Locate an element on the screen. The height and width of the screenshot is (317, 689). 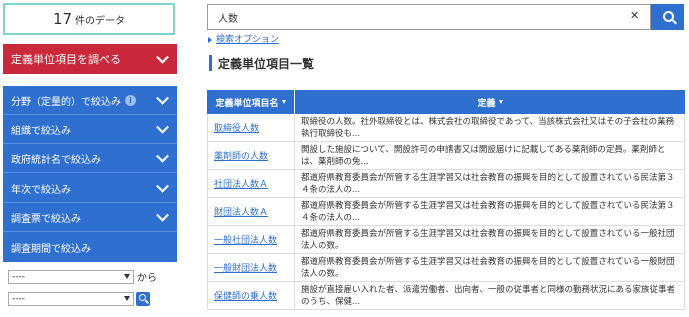
filter-label: 調査票で絞込み is located at coordinates (46, 219).